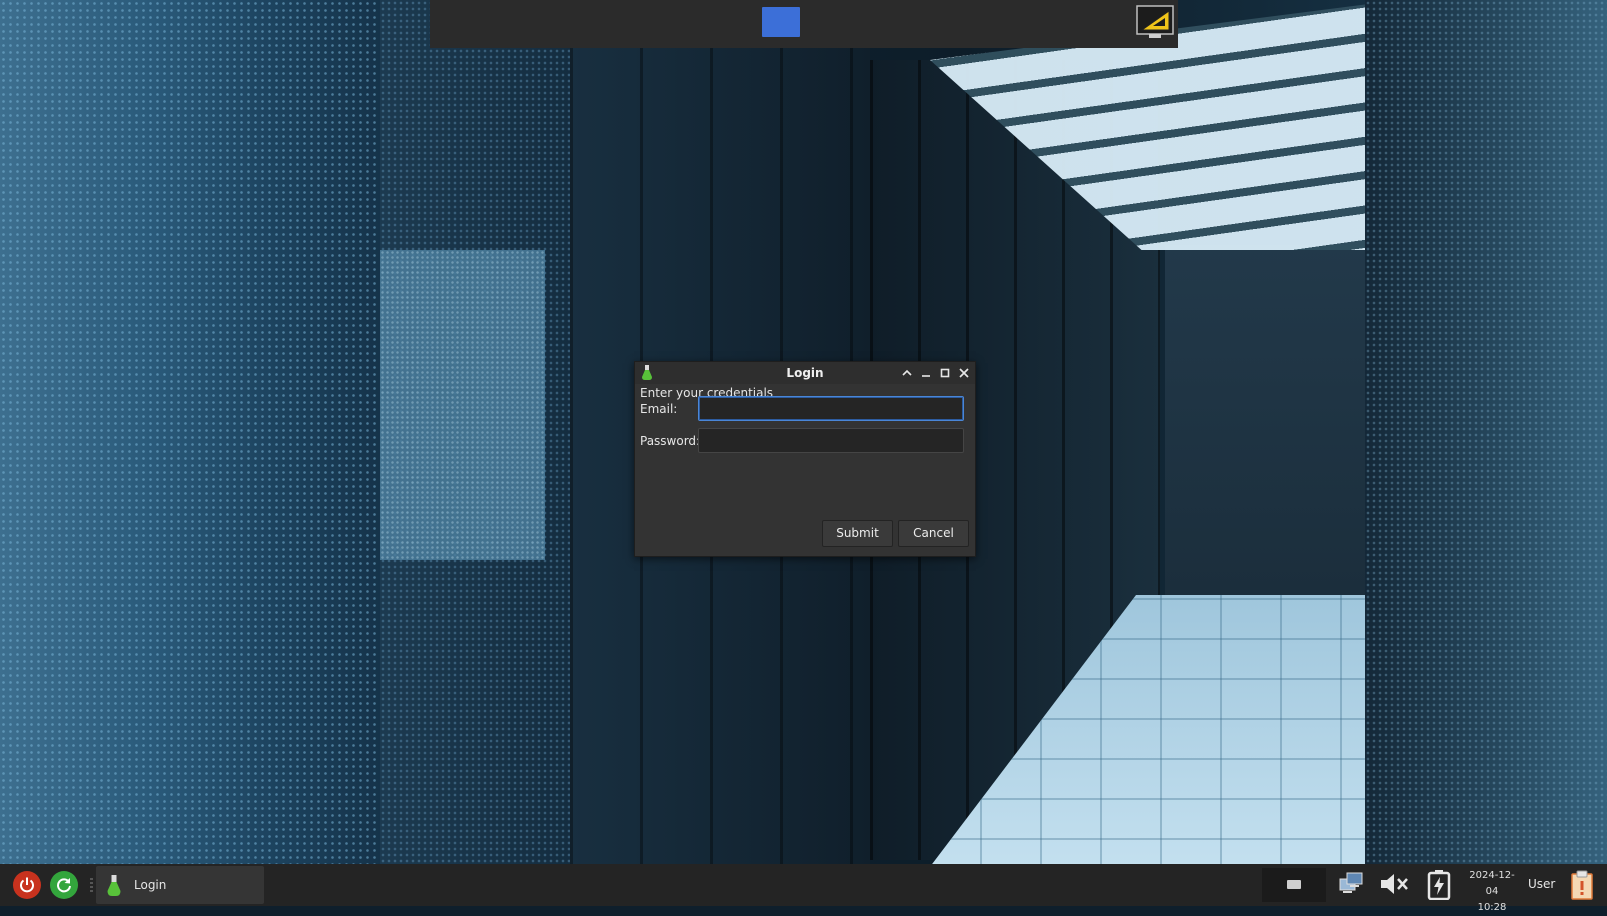  I want to click on minimize-icon, so click(926, 373).